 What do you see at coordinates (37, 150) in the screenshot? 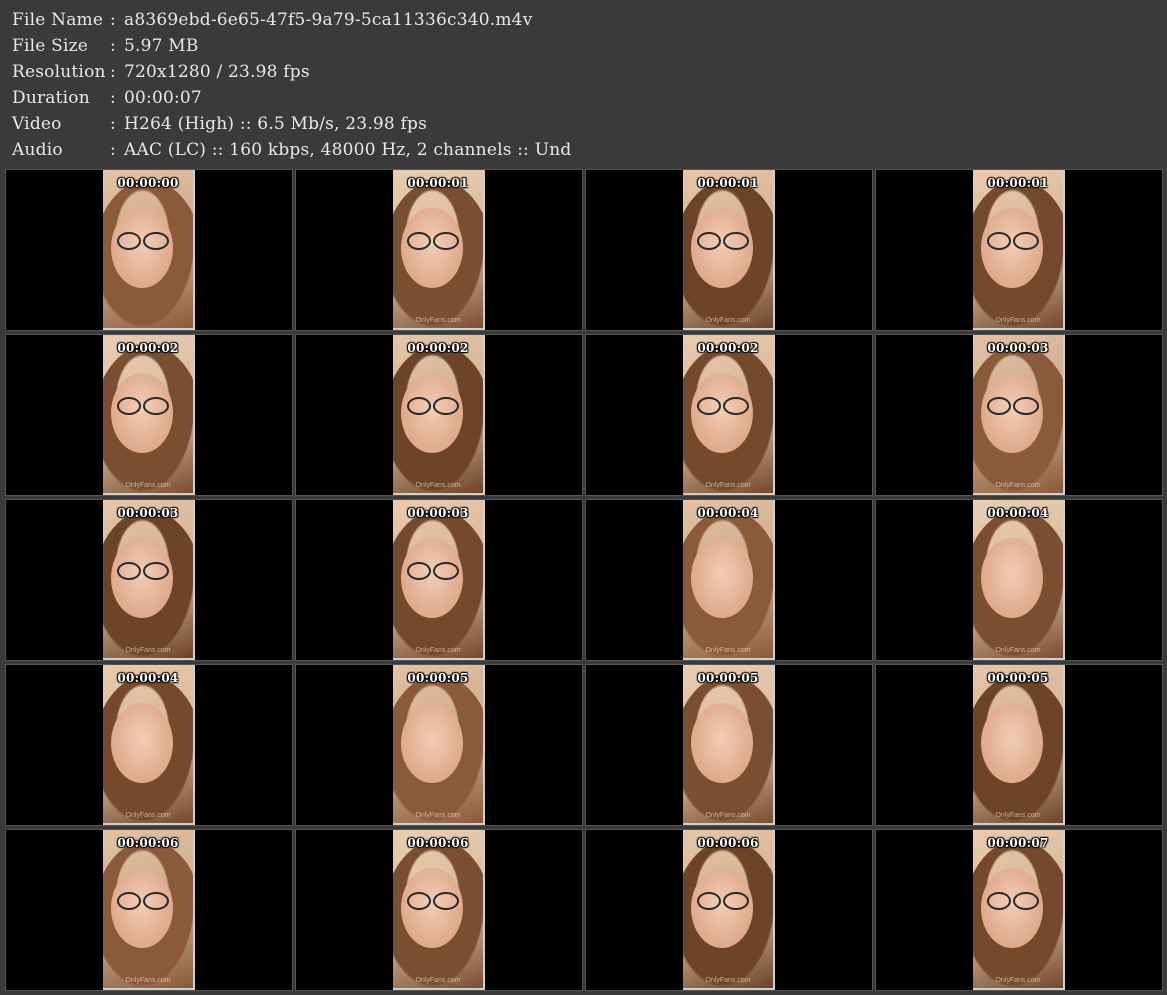
I see `info-label: Audio` at bounding box center [37, 150].